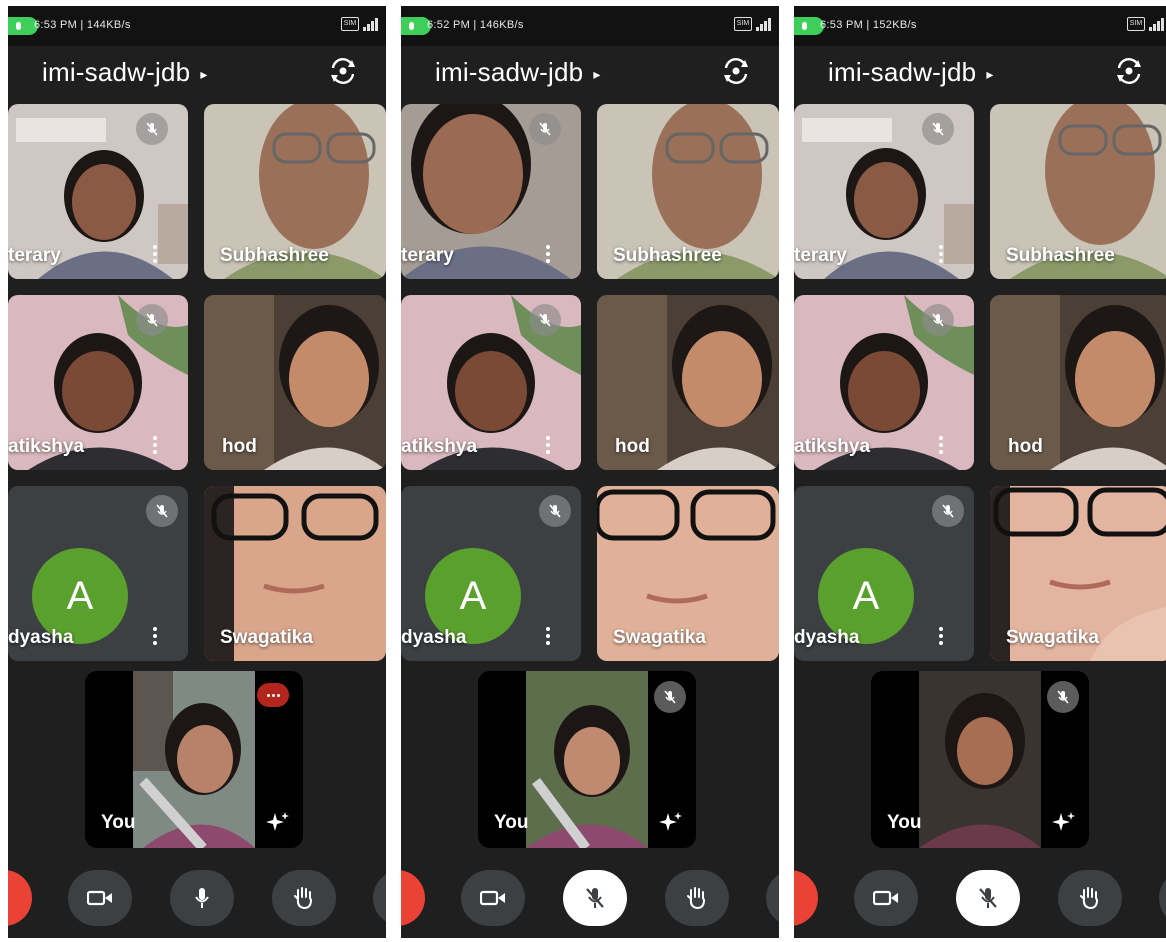 Image resolution: width=1166 pixels, height=942 pixels. What do you see at coordinates (980, 26) in the screenshot?
I see `status-bar: 6:53 PM | 152KB/s SIM` at bounding box center [980, 26].